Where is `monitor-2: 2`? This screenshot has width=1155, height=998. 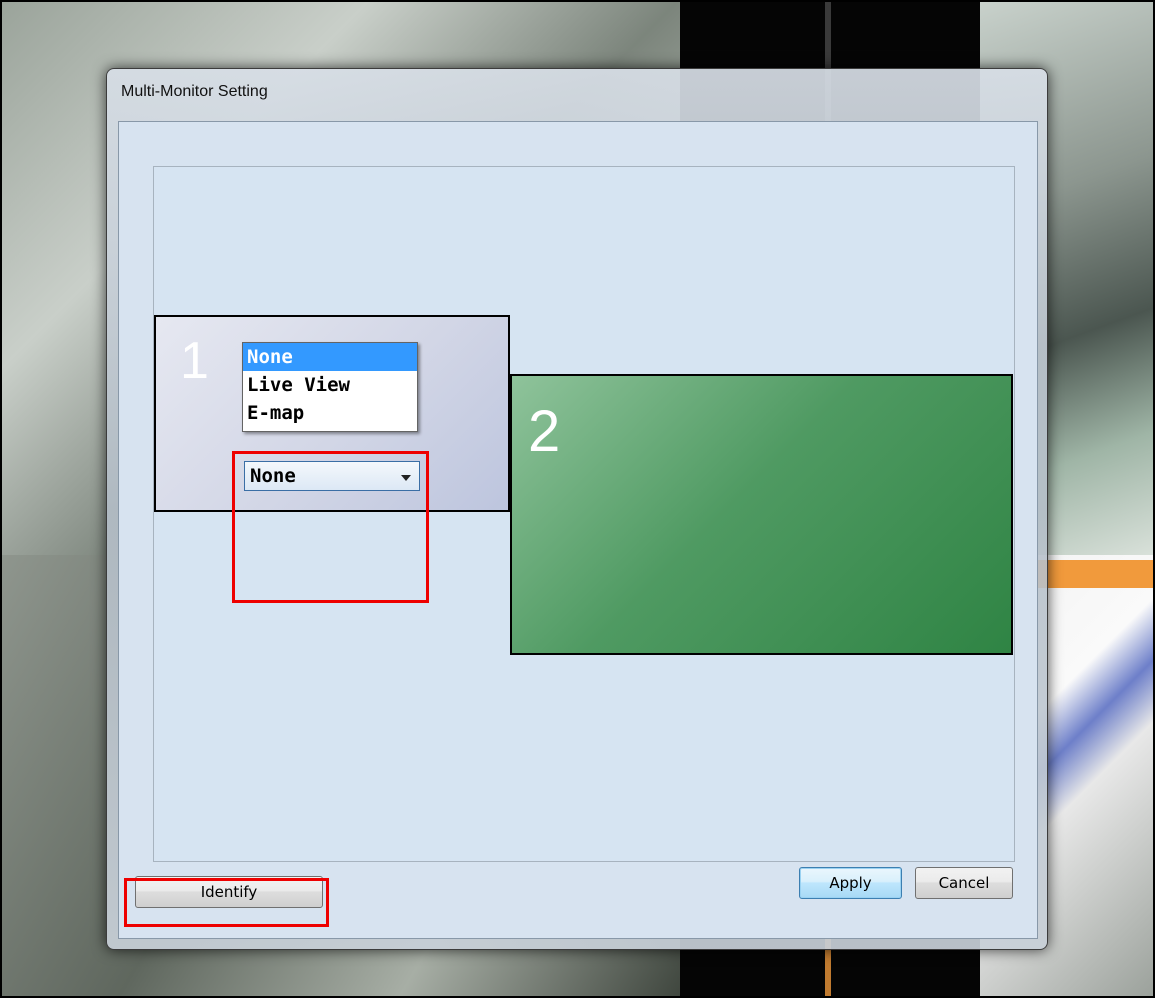 monitor-2: 2 is located at coordinates (761, 514).